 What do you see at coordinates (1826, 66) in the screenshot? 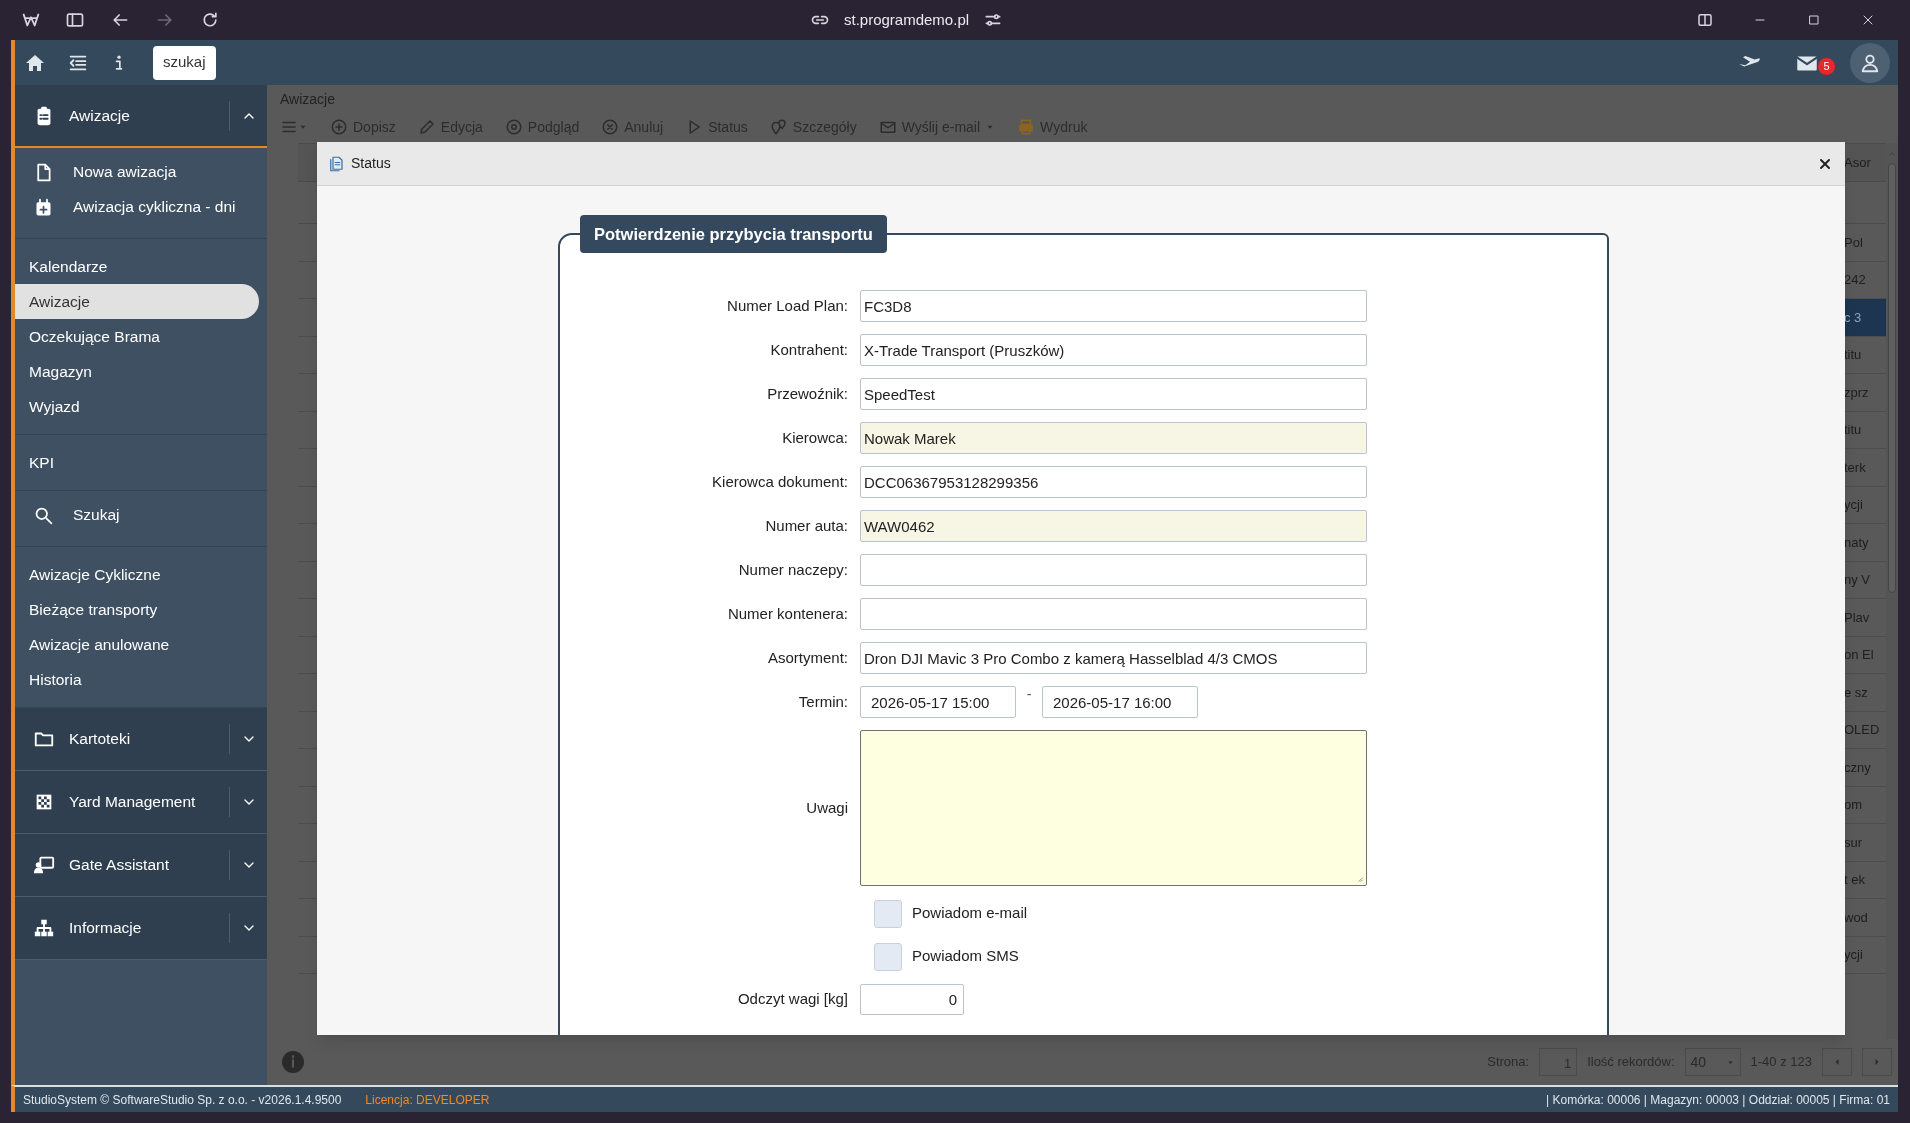
I see `notification-badge: 5` at bounding box center [1826, 66].